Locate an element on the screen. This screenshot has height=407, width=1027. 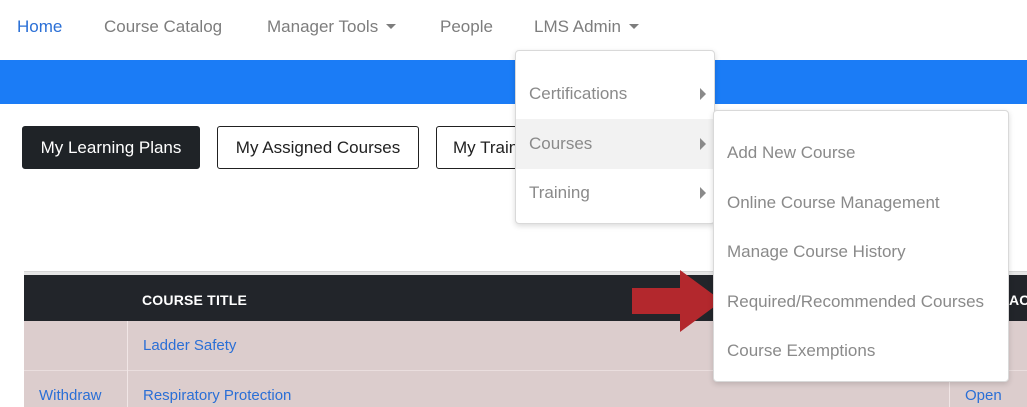
submenu-manage-course-history: Manage Course History is located at coordinates (861, 252).